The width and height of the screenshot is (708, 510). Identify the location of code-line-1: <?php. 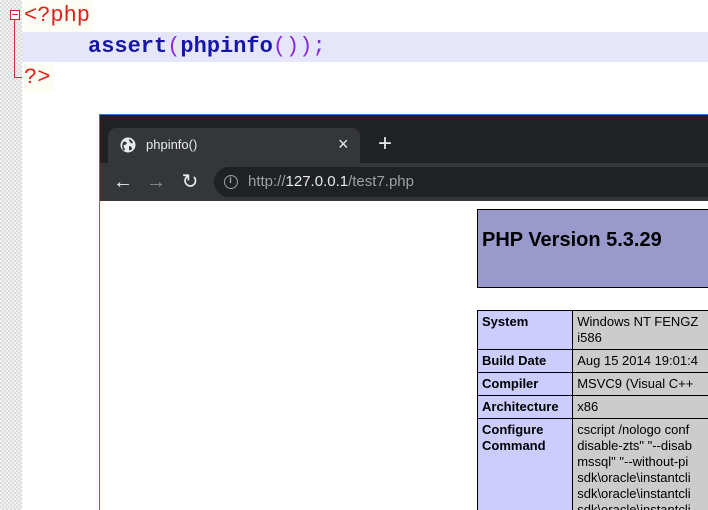
(59, 16).